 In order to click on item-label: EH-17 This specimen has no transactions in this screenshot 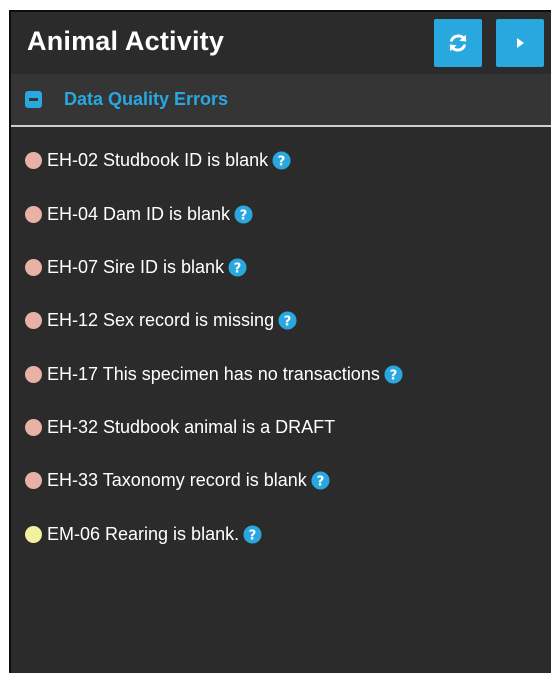, I will do `click(213, 373)`.